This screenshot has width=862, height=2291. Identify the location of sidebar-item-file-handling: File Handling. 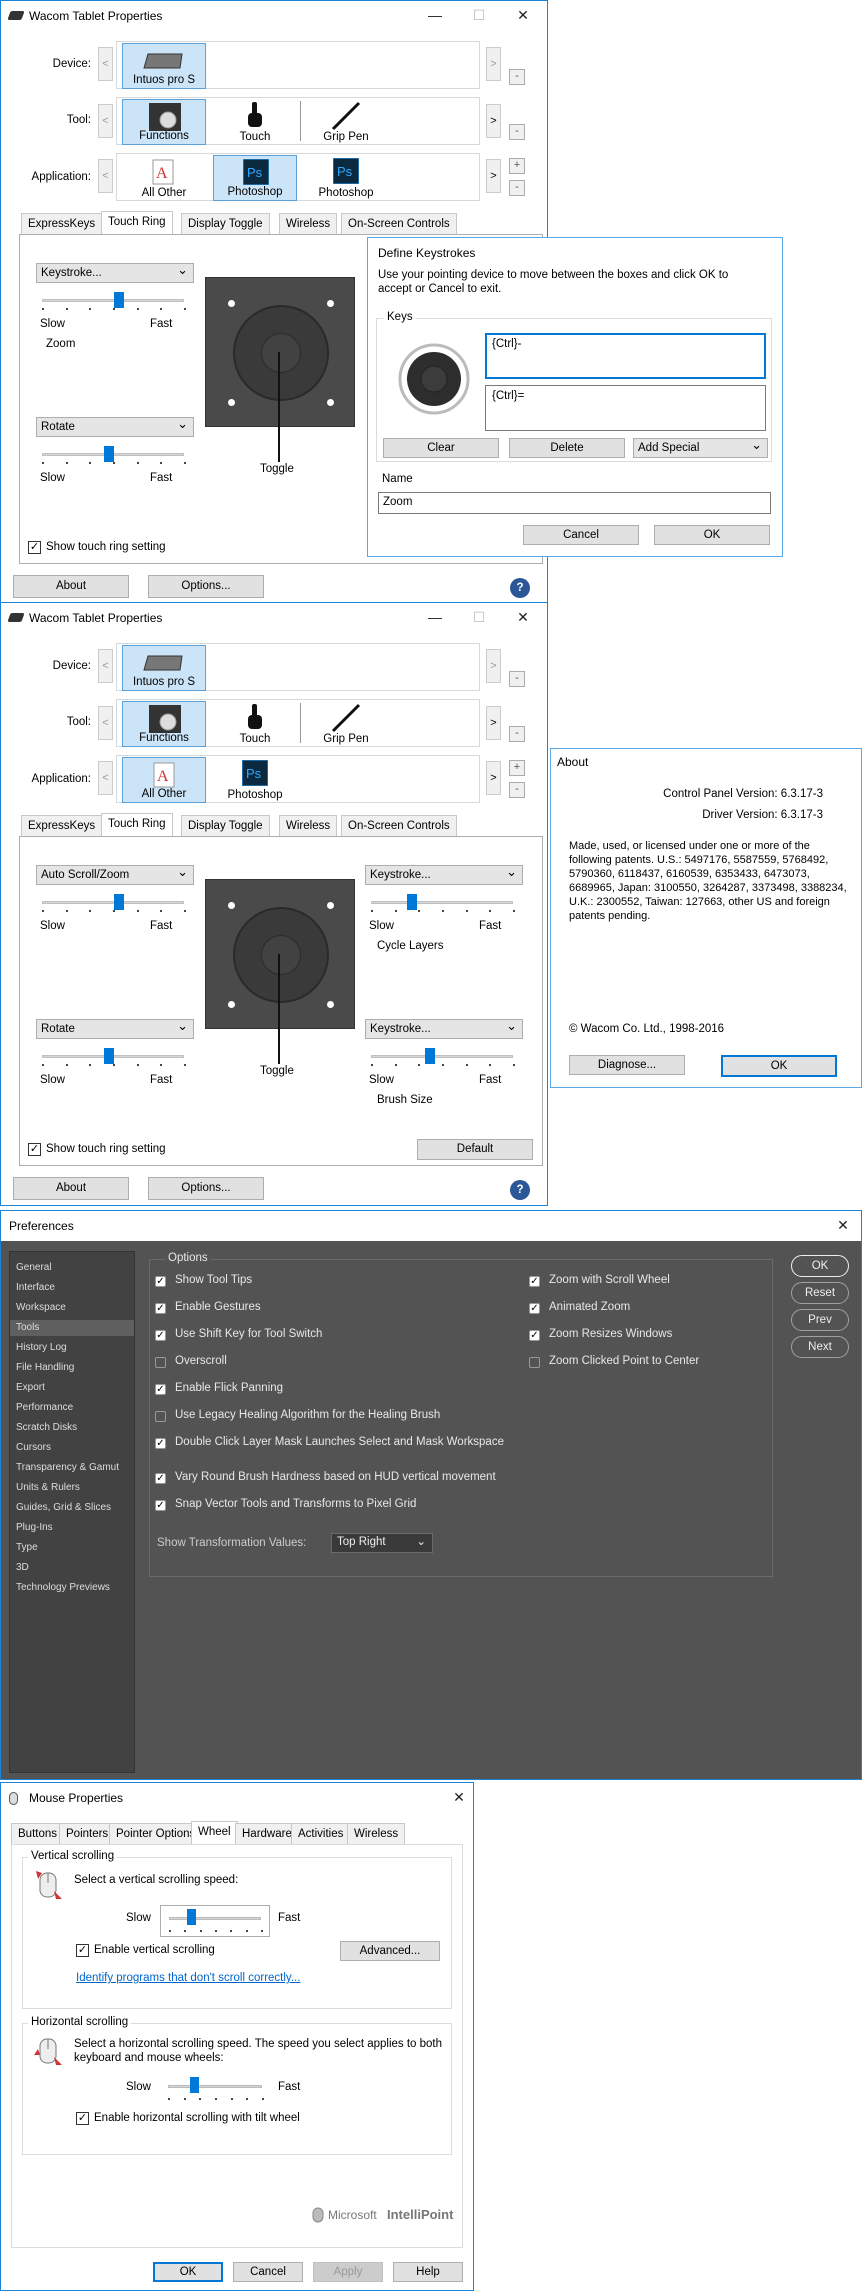
(72, 1368).